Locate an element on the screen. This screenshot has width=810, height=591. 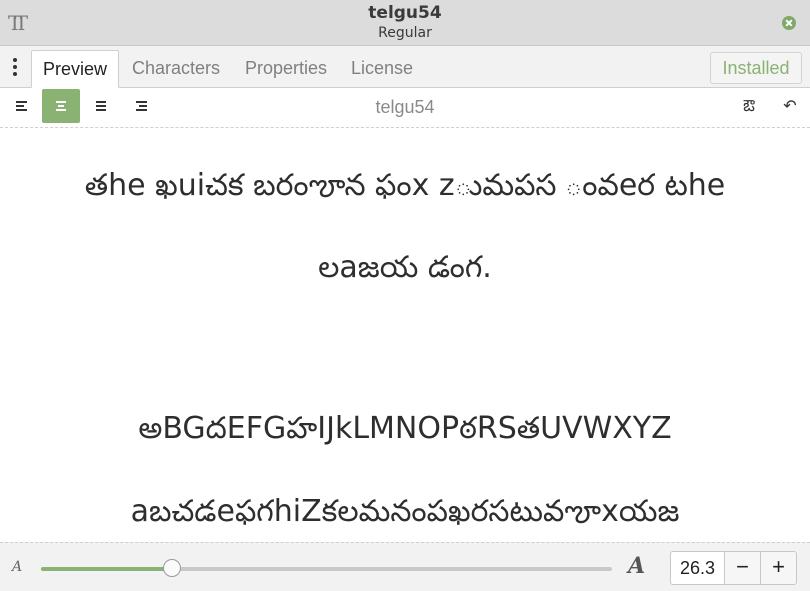
preview-line-1: తhe ఖuiచక బరంౡన ఫంx zుమపస ంవeర టhe is located at coordinates (405, 185).